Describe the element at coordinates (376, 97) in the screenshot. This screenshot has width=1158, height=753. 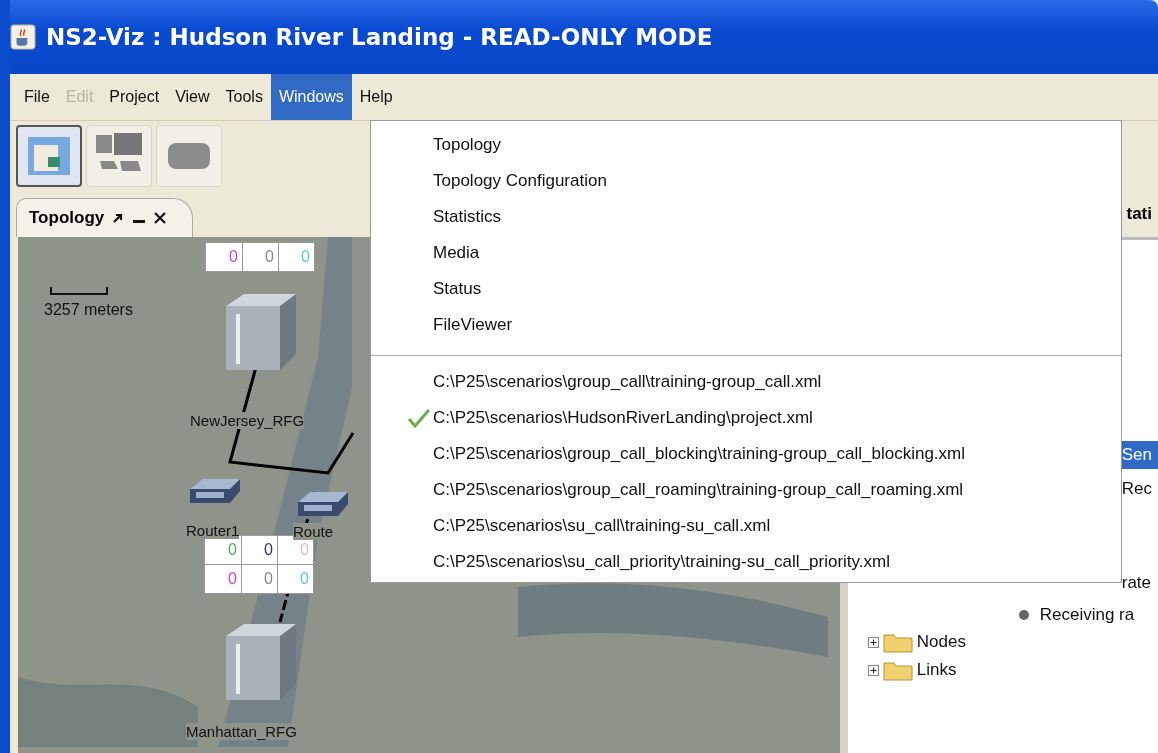
I see `menu-item: Help` at that location.